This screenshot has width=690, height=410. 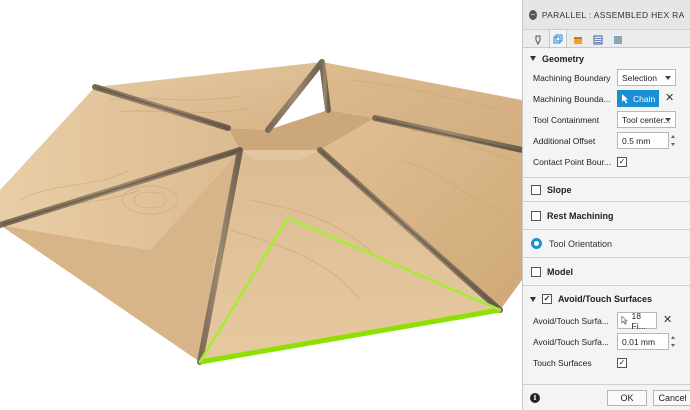 I want to click on machining-boundary-label: Machining Boundary, so click(x=572, y=77).